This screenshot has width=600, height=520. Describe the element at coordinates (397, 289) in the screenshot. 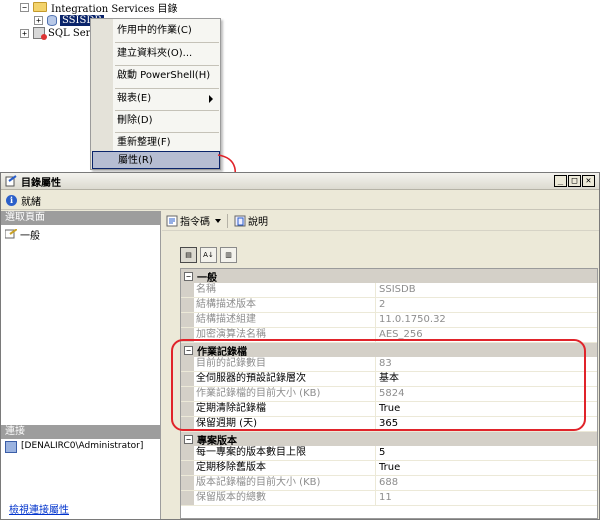

I see `property-value: SSISDB` at that location.